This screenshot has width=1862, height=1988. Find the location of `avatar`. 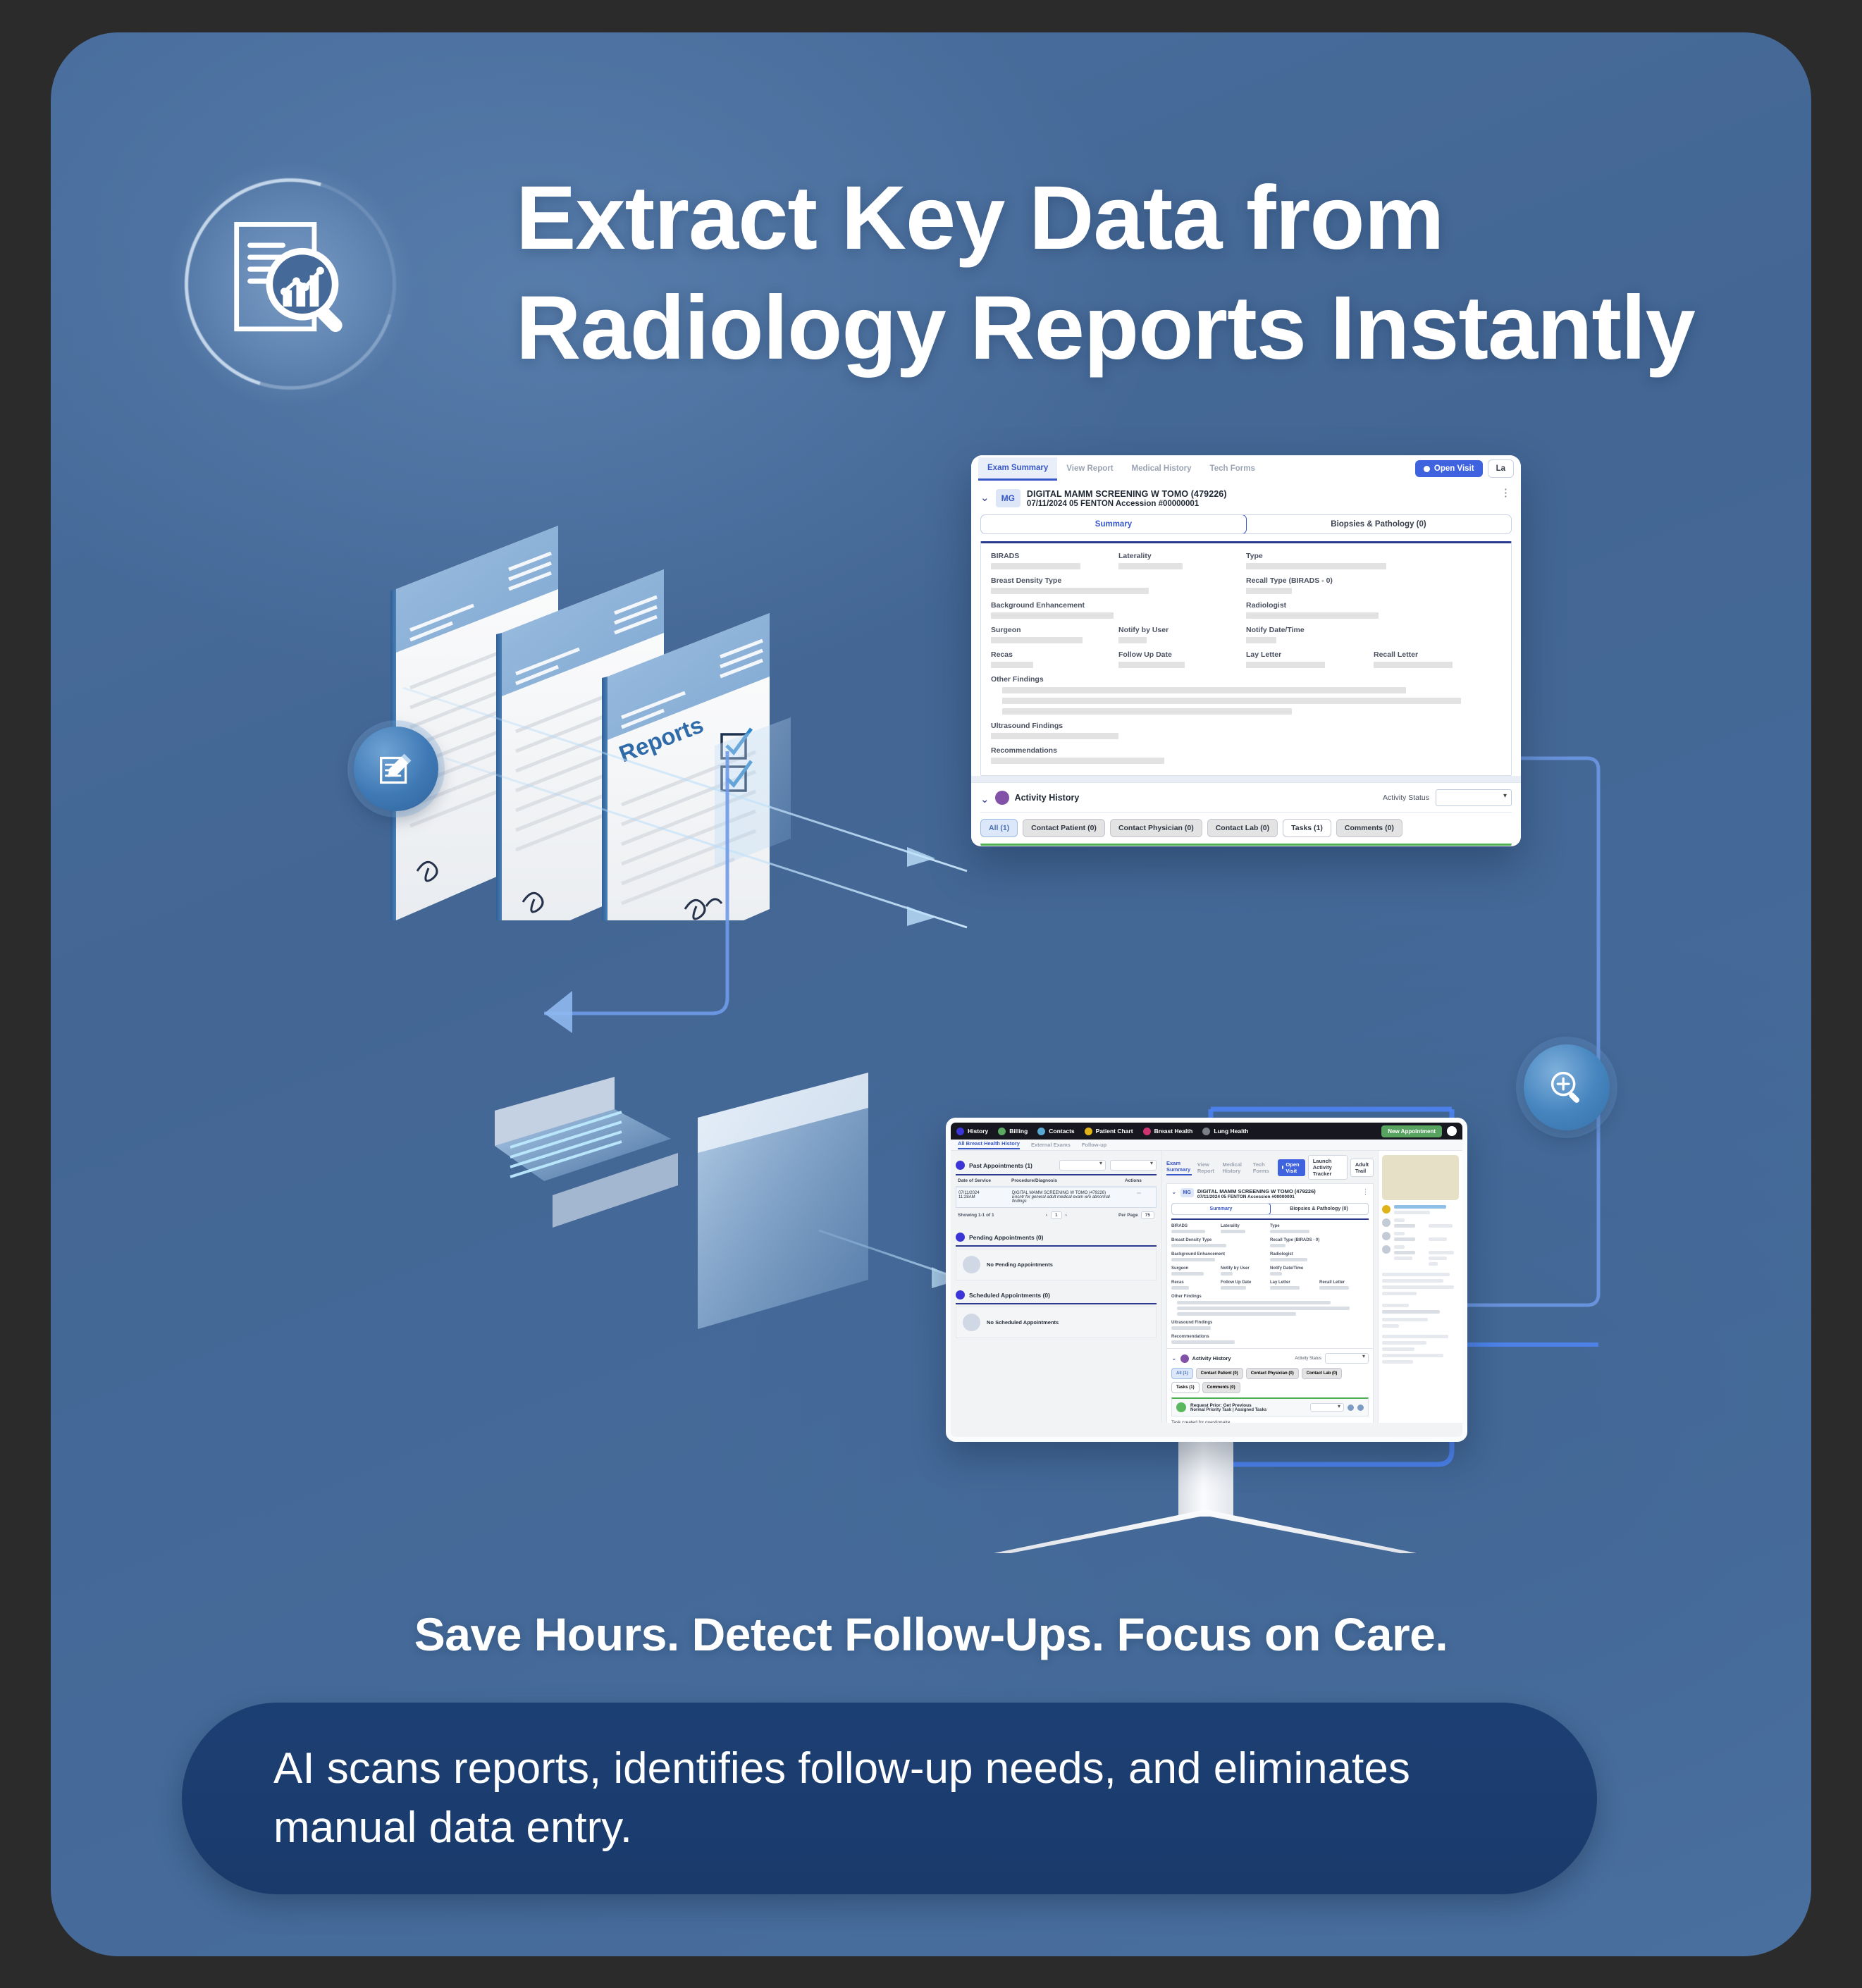

avatar is located at coordinates (1452, 1131).